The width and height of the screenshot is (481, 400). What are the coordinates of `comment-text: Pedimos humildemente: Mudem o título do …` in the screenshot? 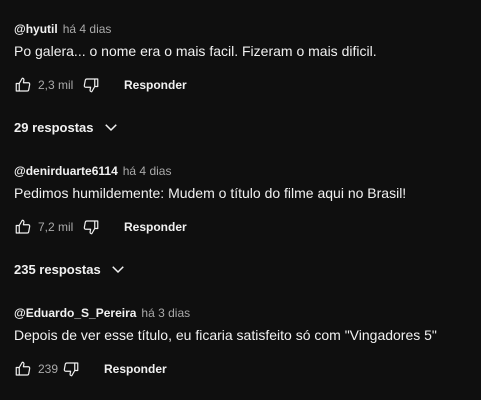 It's located at (210, 193).